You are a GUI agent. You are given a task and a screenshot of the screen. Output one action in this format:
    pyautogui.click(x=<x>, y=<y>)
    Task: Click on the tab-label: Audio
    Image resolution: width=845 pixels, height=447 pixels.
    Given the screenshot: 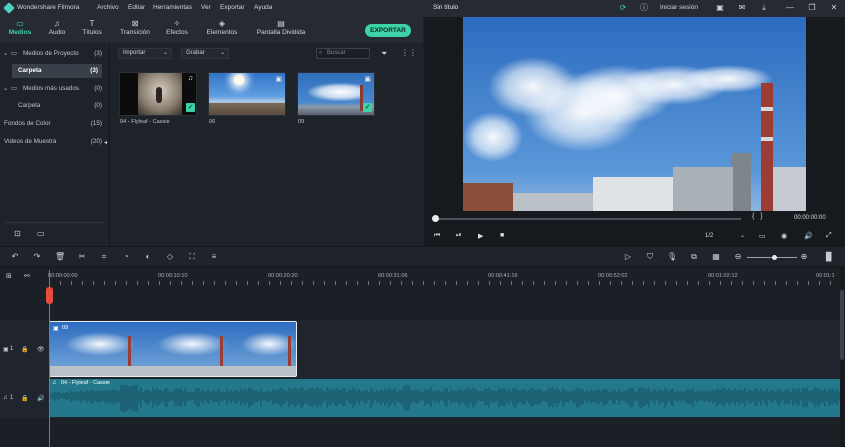 What is the action you would take?
    pyautogui.click(x=57, y=32)
    